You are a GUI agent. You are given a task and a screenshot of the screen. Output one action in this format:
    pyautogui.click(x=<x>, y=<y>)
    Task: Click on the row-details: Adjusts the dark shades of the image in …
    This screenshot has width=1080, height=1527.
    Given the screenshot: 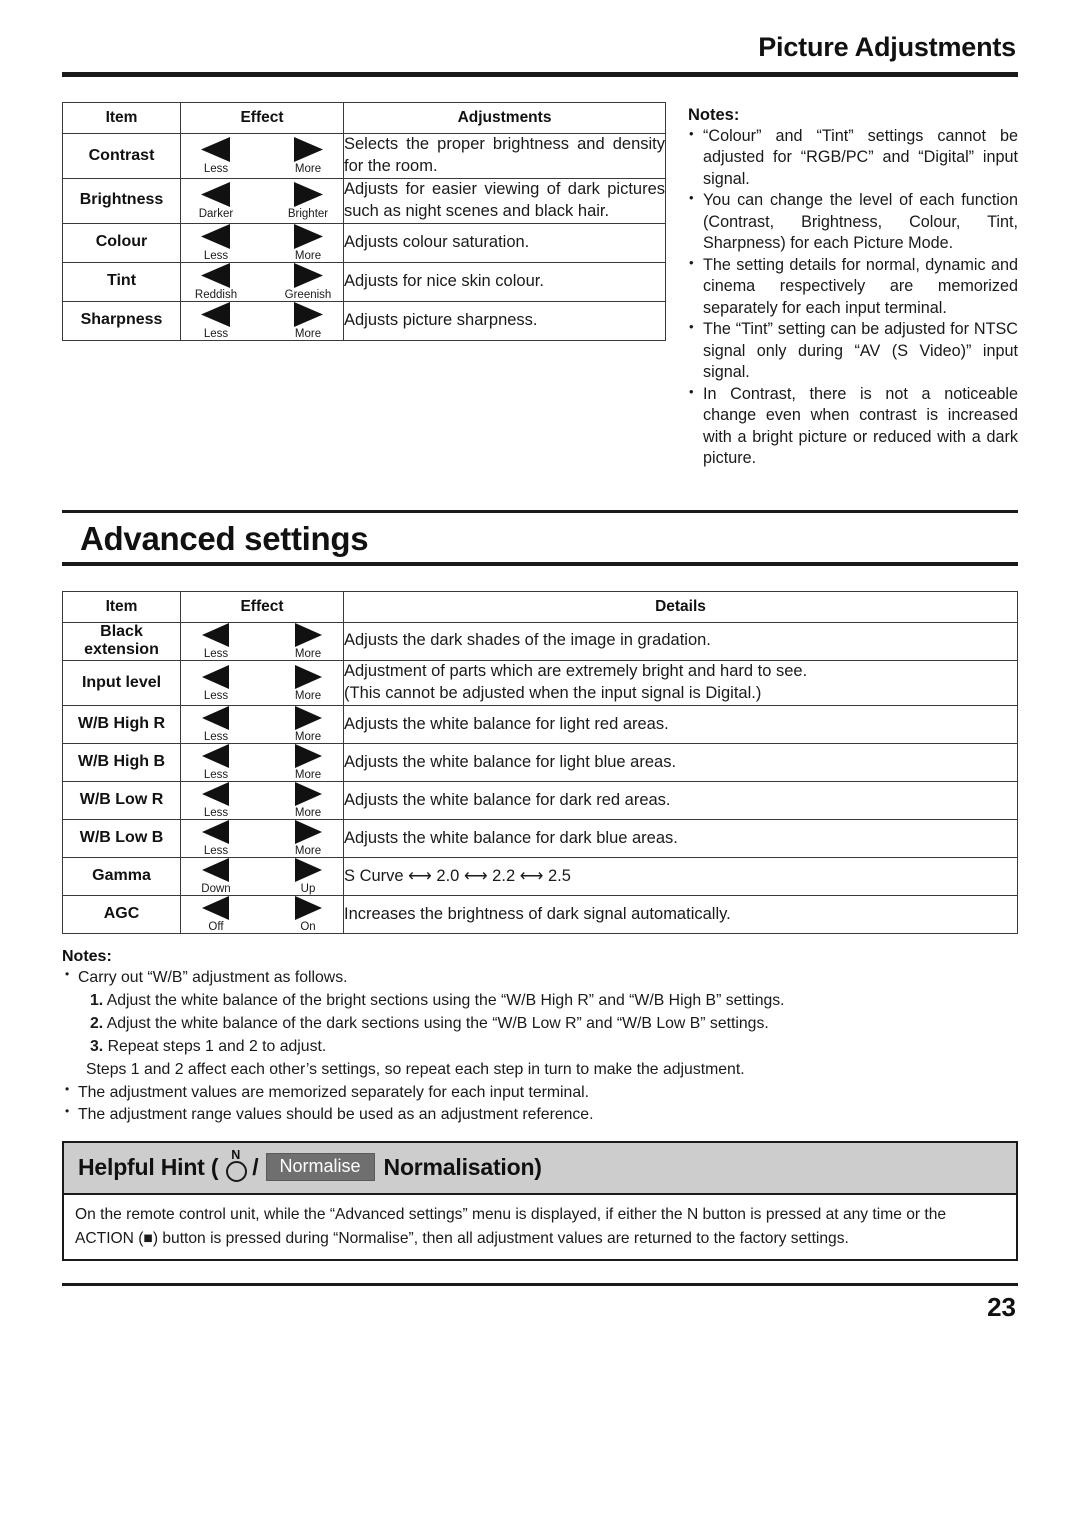 What is the action you would take?
    pyautogui.click(x=680, y=641)
    